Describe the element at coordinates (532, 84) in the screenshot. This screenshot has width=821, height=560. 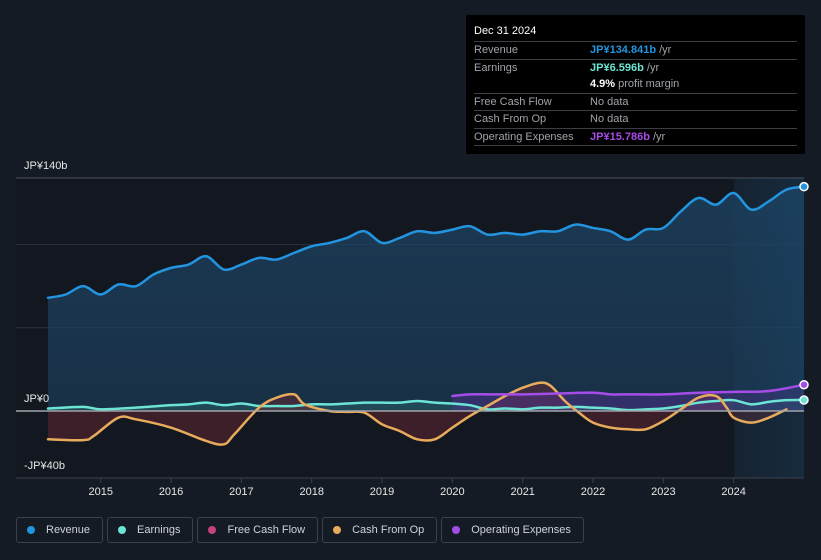
I see `tooltip-row-label` at that location.